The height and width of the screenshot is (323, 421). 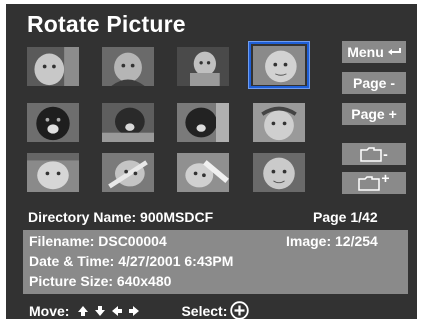 I want to click on picture-size-label: Picture Size: 640x480, so click(x=100, y=281).